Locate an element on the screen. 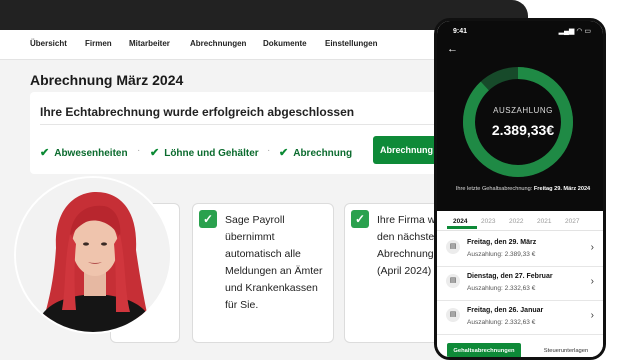 Image resolution: width=640 pixels, height=360 pixels. info-line: Ihre Firma wu is located at coordinates (409, 220).